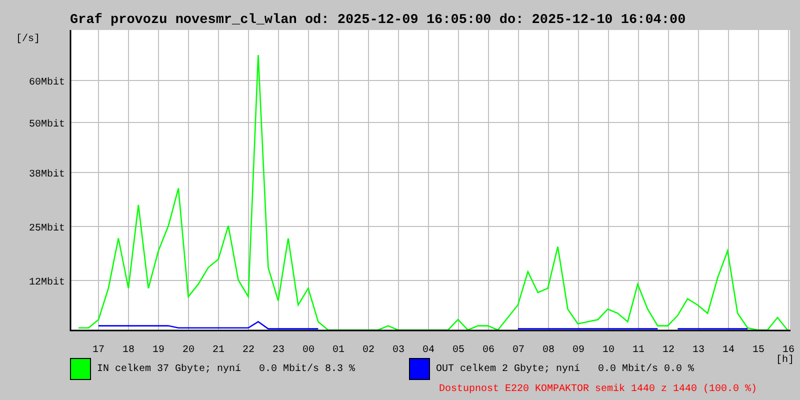  What do you see at coordinates (378, 20) in the screenshot?
I see `chart-title: Graf provozu novesmr_cl_wlan od: 2025-12-09 16:05:00 do: 2025-12-10 16:04:00` at bounding box center [378, 20].